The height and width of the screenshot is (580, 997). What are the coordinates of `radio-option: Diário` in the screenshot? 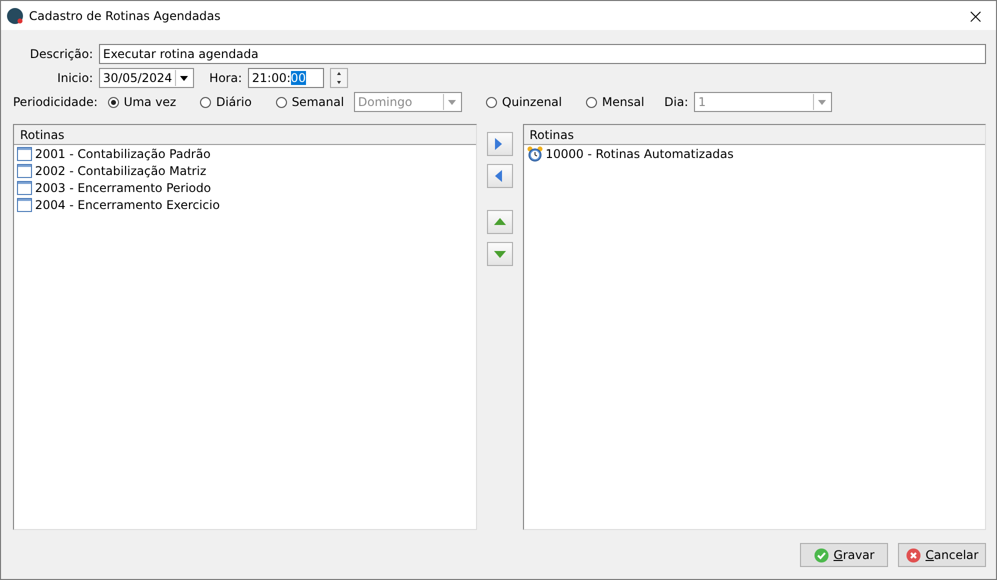 It's located at (226, 102).